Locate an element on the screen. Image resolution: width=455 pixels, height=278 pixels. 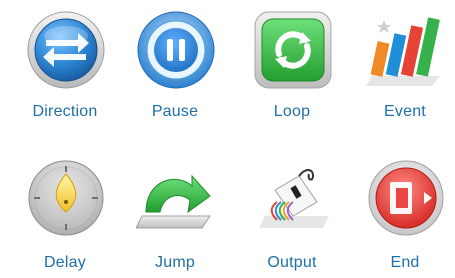
direction-arrows-icon is located at coordinates (66, 50).